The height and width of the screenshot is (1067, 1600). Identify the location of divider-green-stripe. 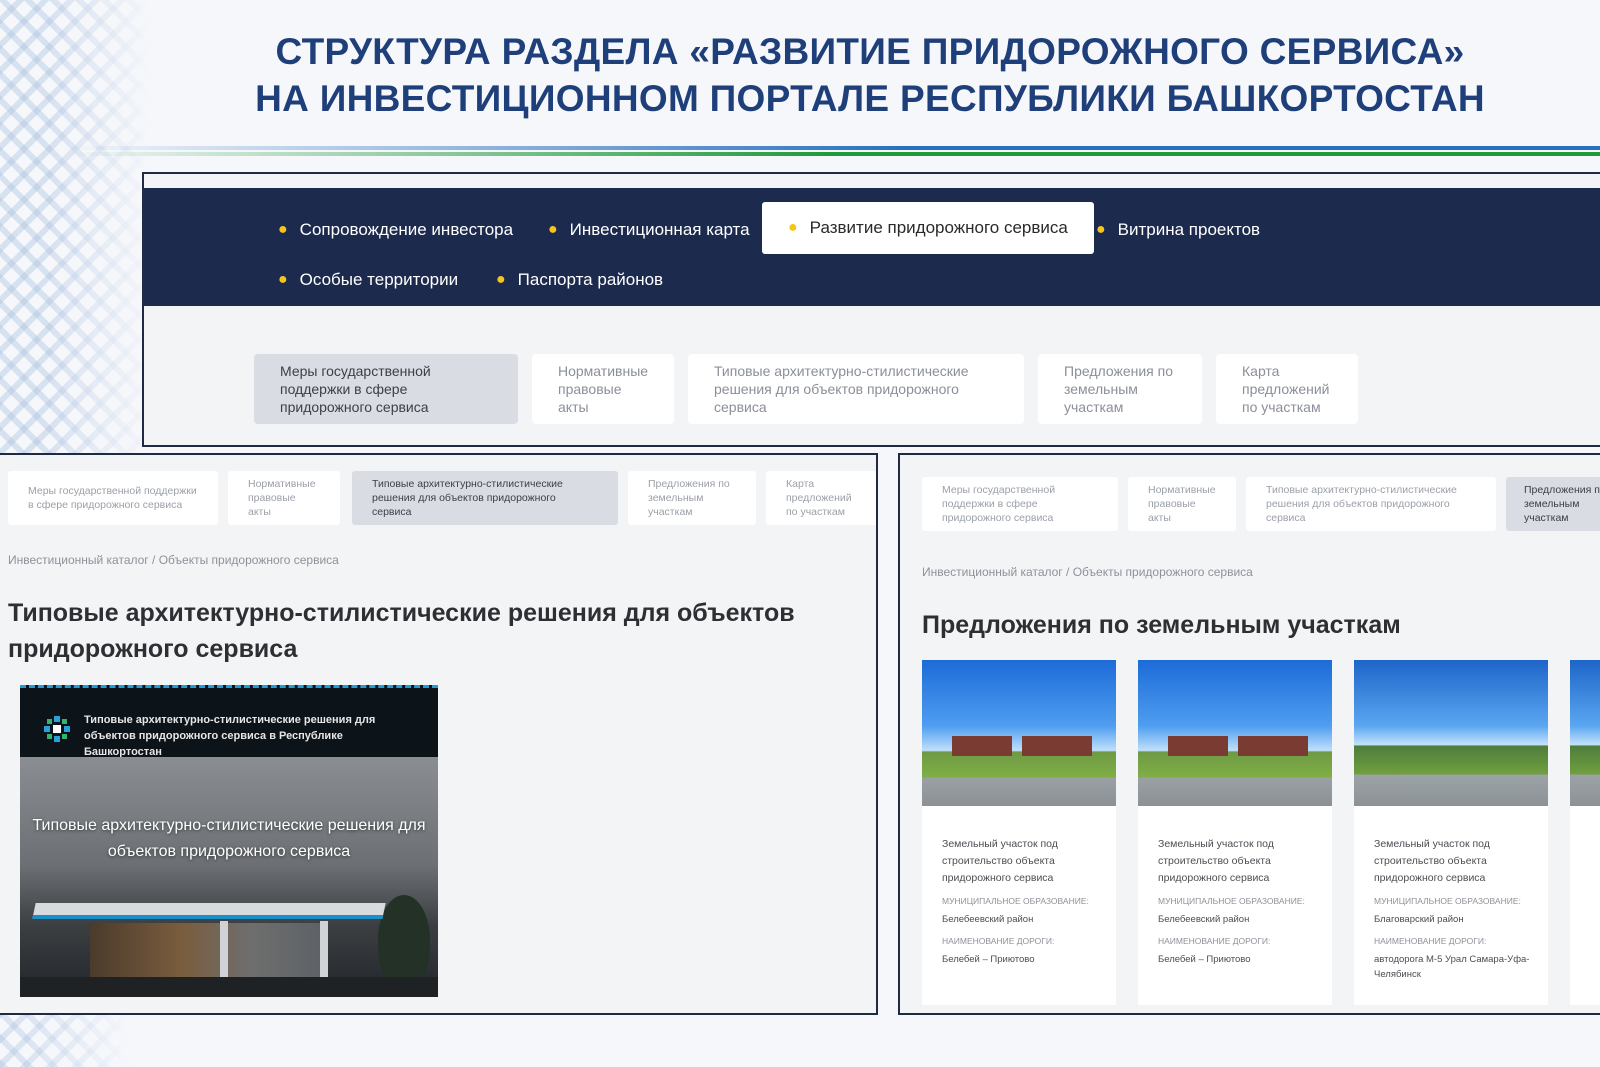
(830, 154).